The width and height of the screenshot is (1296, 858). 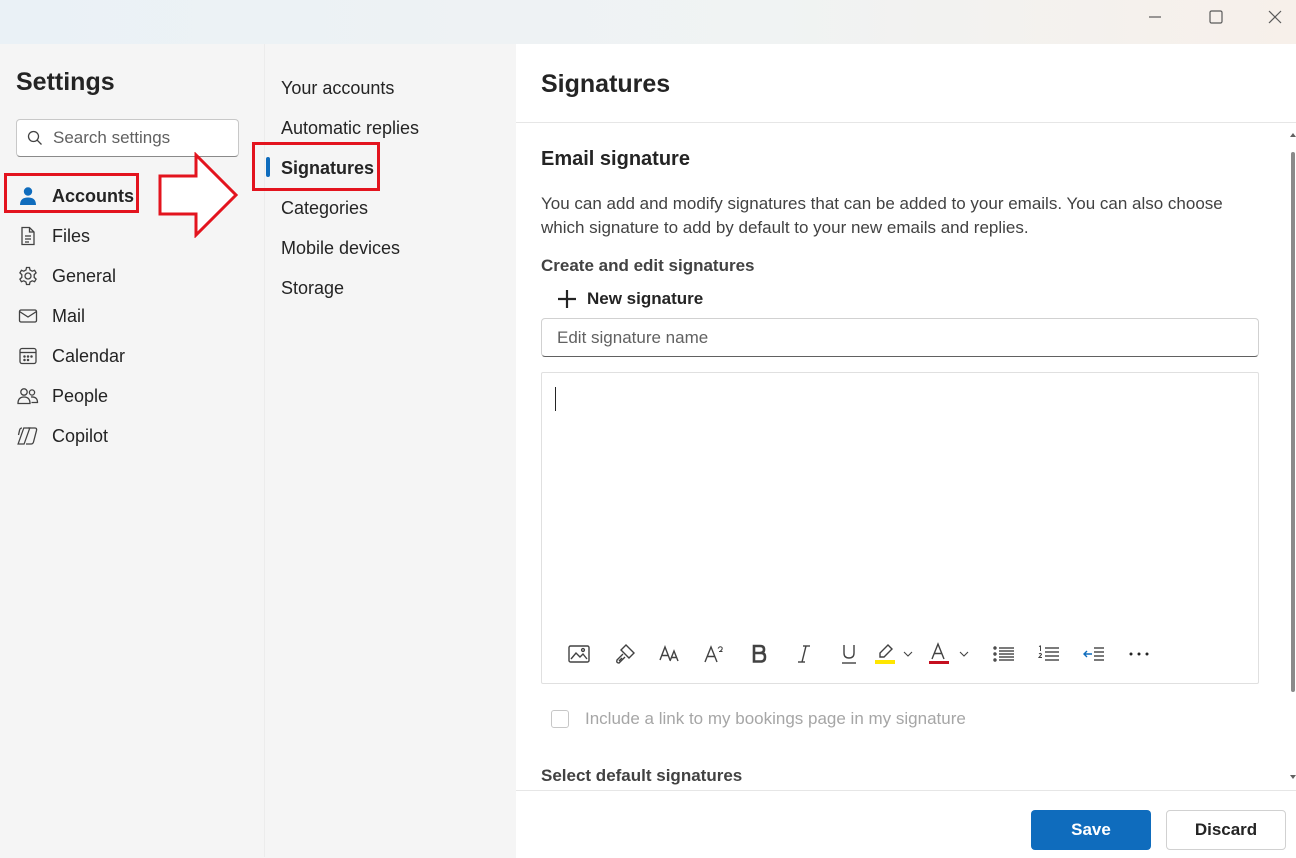 I want to click on person-icon, so click(x=28, y=196).